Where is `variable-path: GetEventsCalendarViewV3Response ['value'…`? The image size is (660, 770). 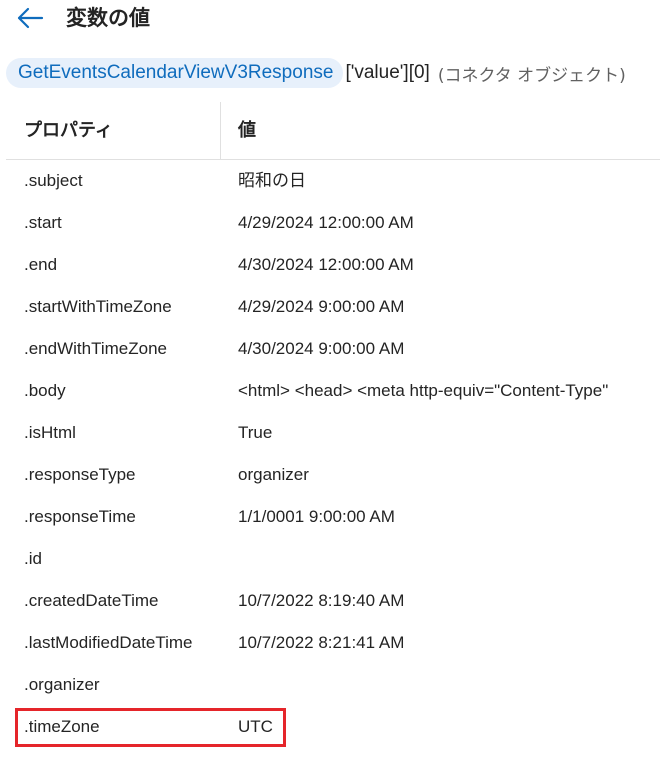
variable-path: GetEventsCalendarViewV3Response ['value'… is located at coordinates (316, 73).